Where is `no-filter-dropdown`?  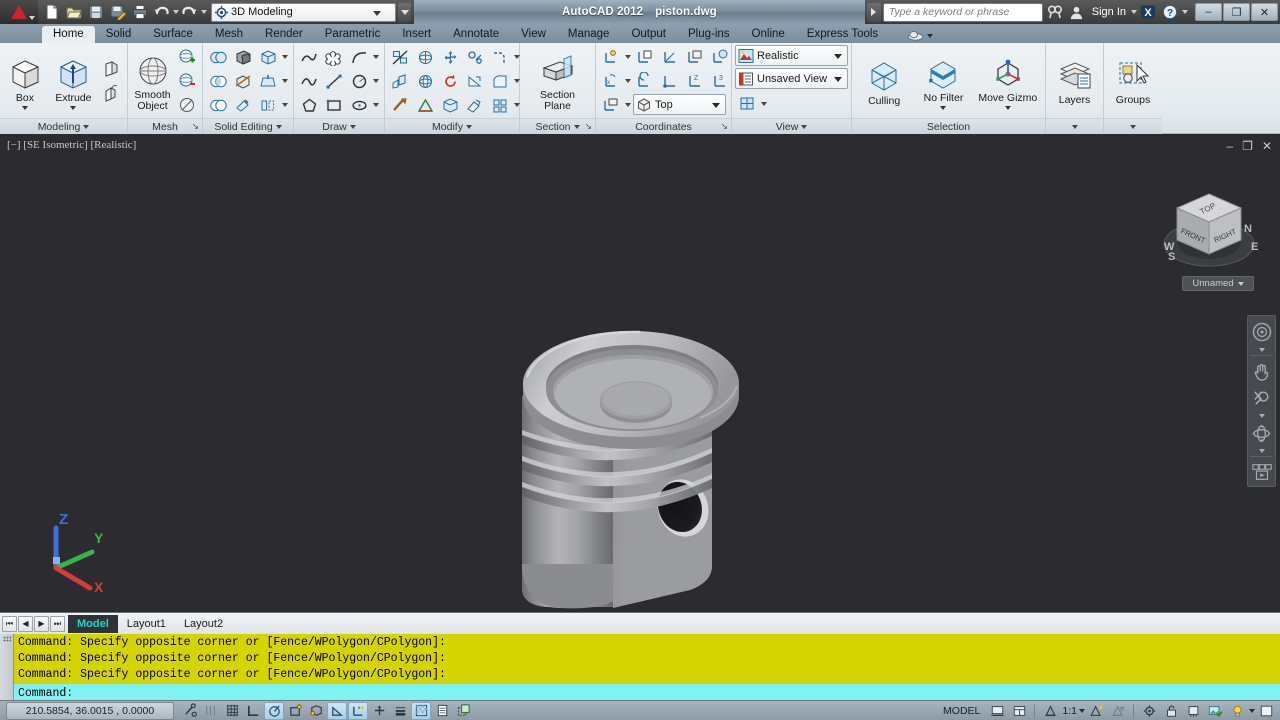 no-filter-dropdown is located at coordinates (943, 108).